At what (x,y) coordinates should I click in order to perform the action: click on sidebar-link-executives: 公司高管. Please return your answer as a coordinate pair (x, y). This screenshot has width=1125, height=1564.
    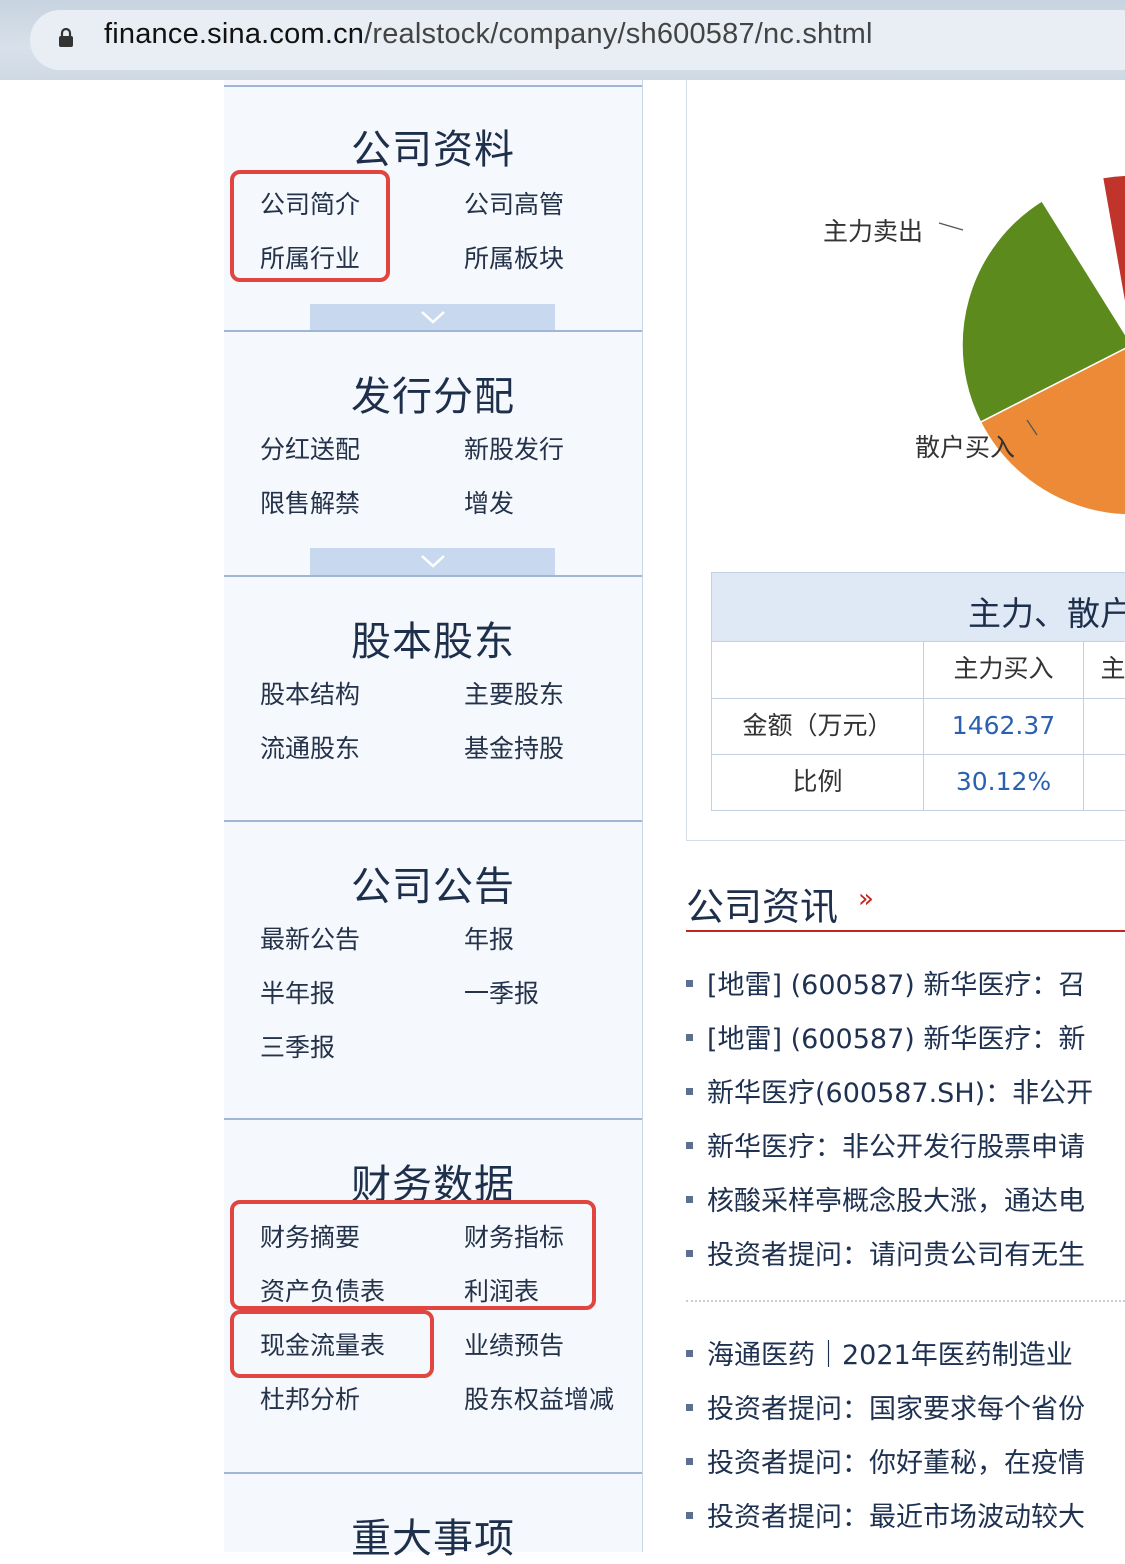
    Looking at the image, I should click on (514, 203).